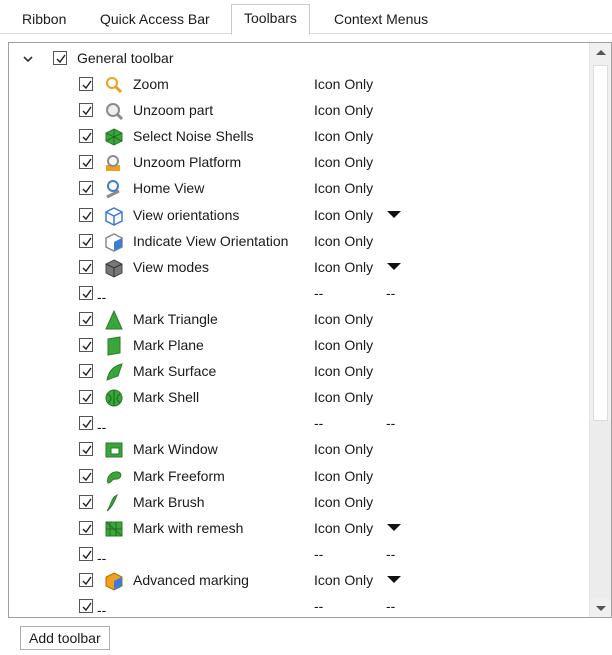  What do you see at coordinates (299, 398) in the screenshot?
I see `toolbar-item-row: Mark Shell Icon Only` at bounding box center [299, 398].